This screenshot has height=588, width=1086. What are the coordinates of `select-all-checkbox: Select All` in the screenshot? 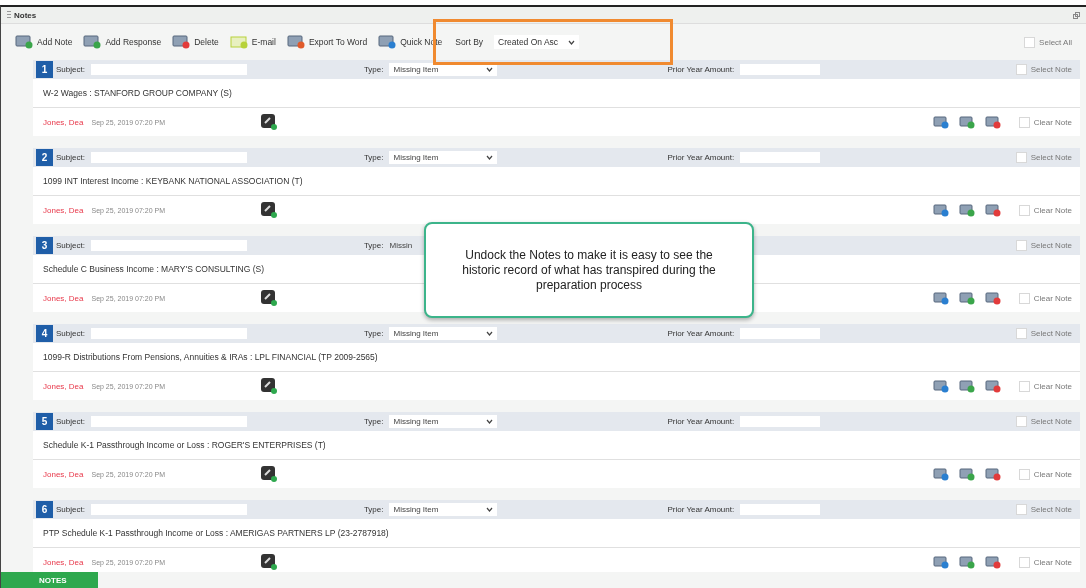 It's located at (1048, 42).